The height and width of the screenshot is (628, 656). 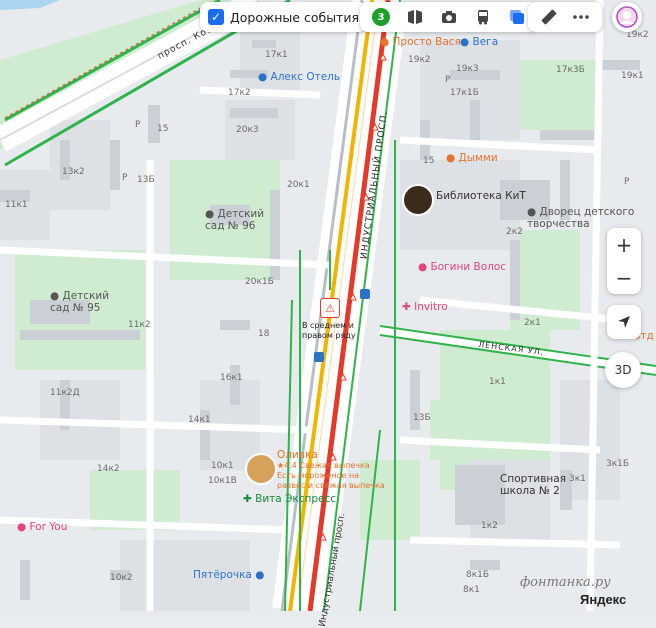 I want to click on poi-pyaterochka: Пятёрочка ●, so click(x=228, y=575).